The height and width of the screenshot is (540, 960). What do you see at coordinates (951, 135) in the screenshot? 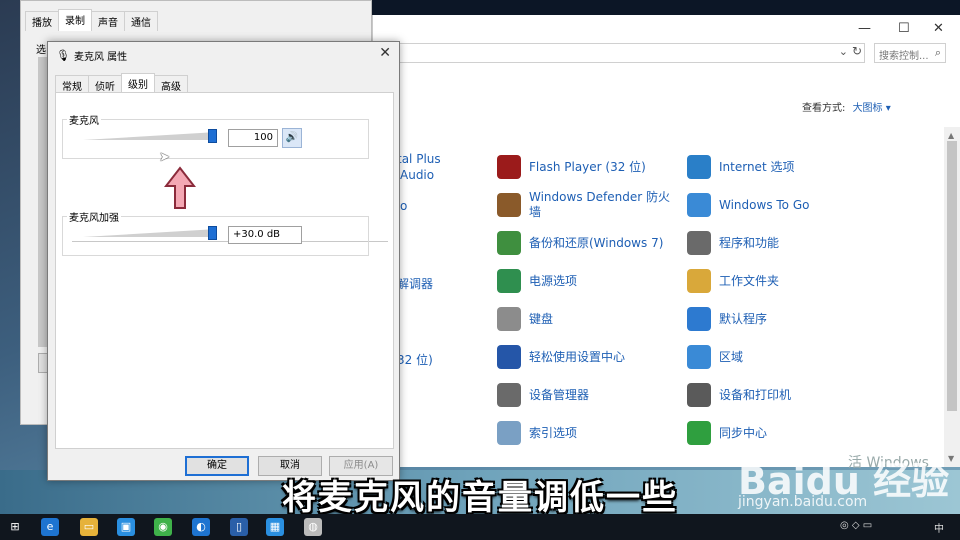
I see `scroll-up-icon: ▲` at bounding box center [951, 135].